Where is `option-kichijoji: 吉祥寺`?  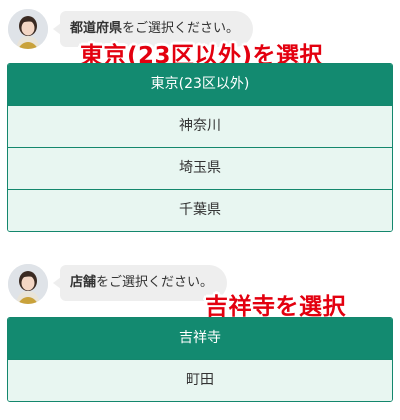
option-kichijoji: 吉祥寺 is located at coordinates (200, 338).